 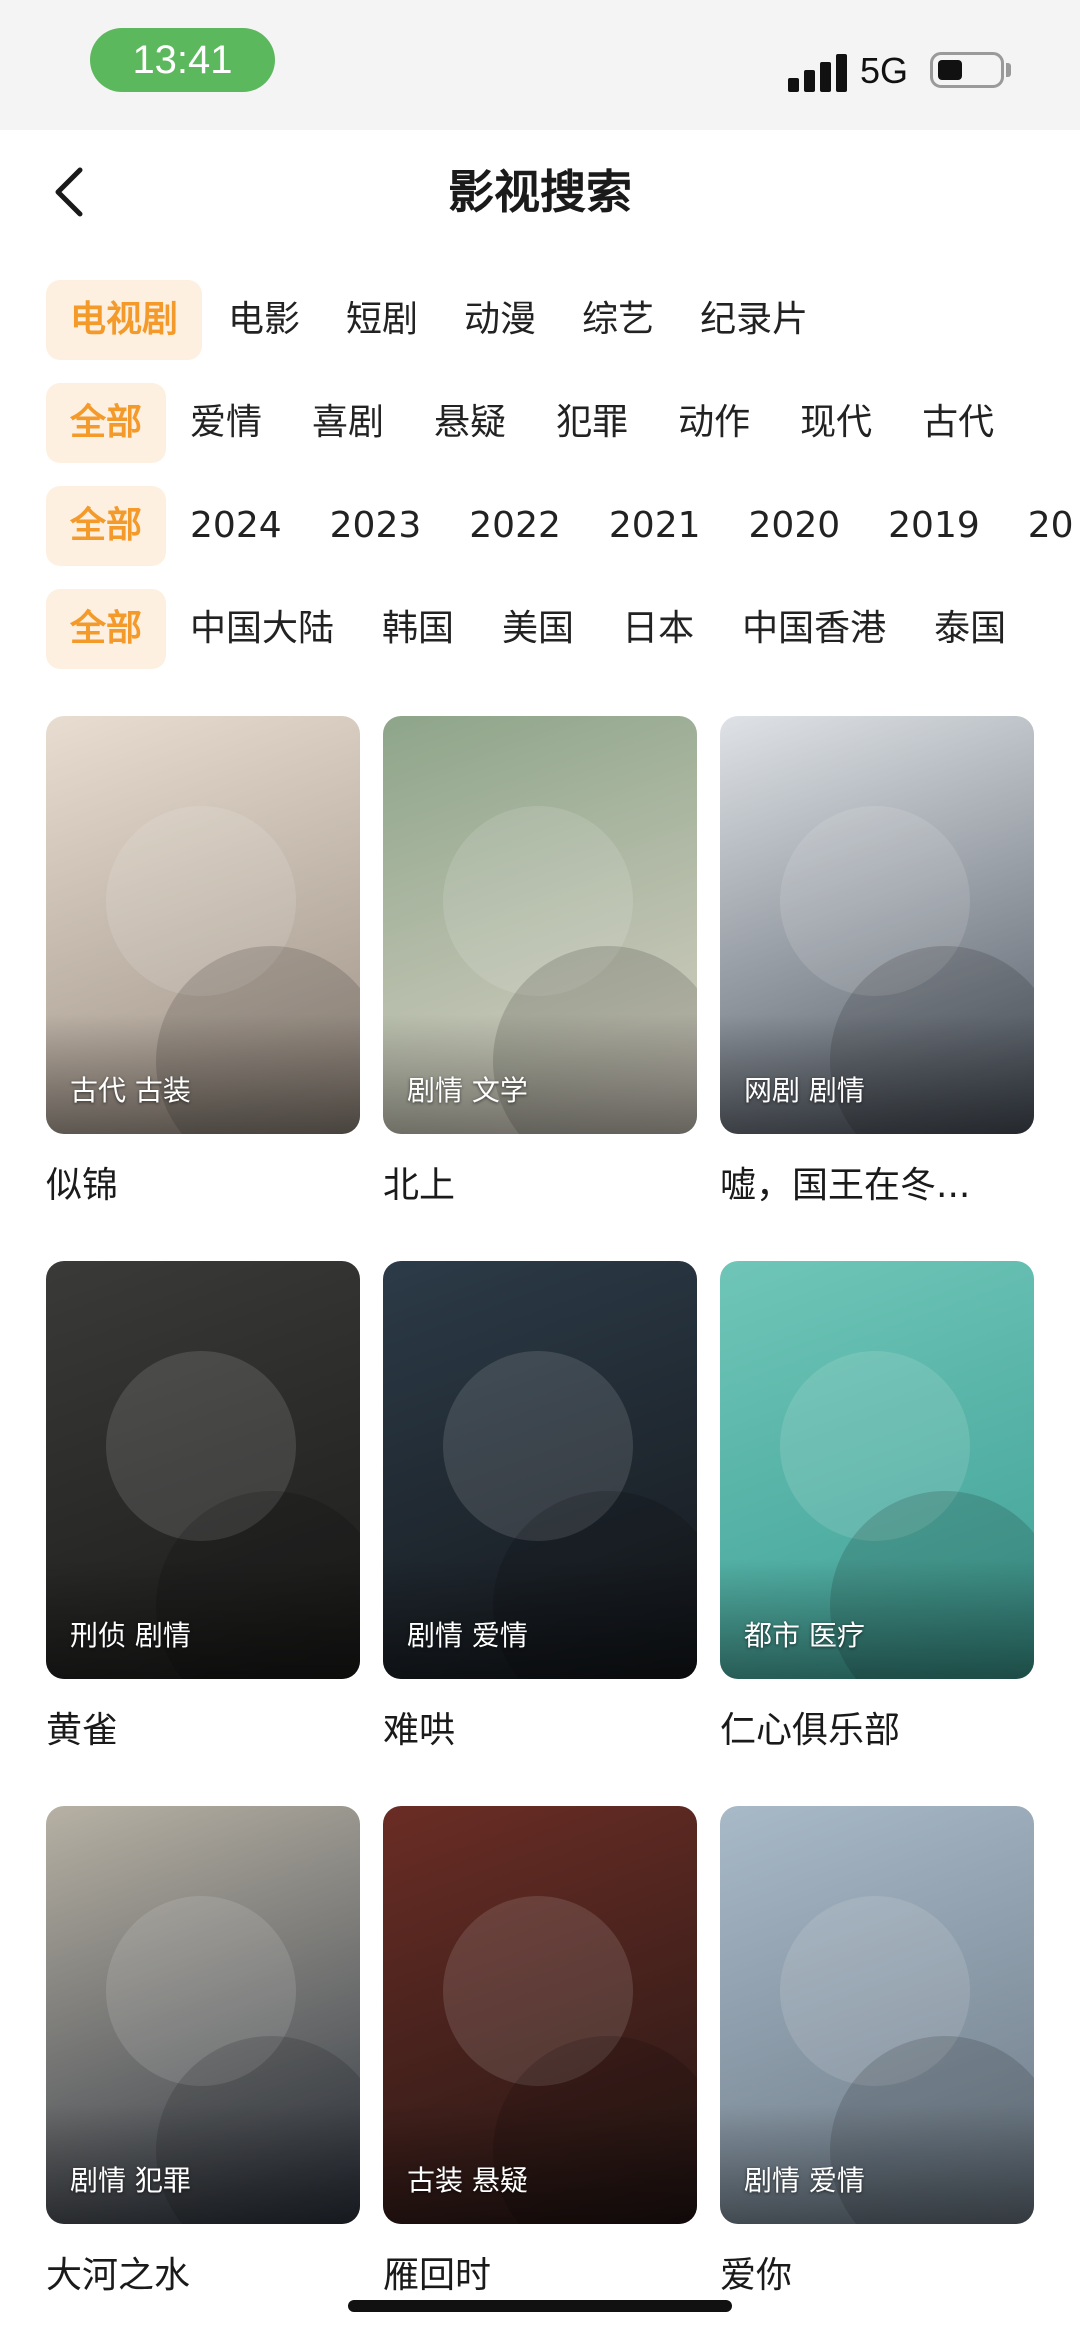 What do you see at coordinates (804, 1090) in the screenshot?
I see `show-tags: 网剧 剧情` at bounding box center [804, 1090].